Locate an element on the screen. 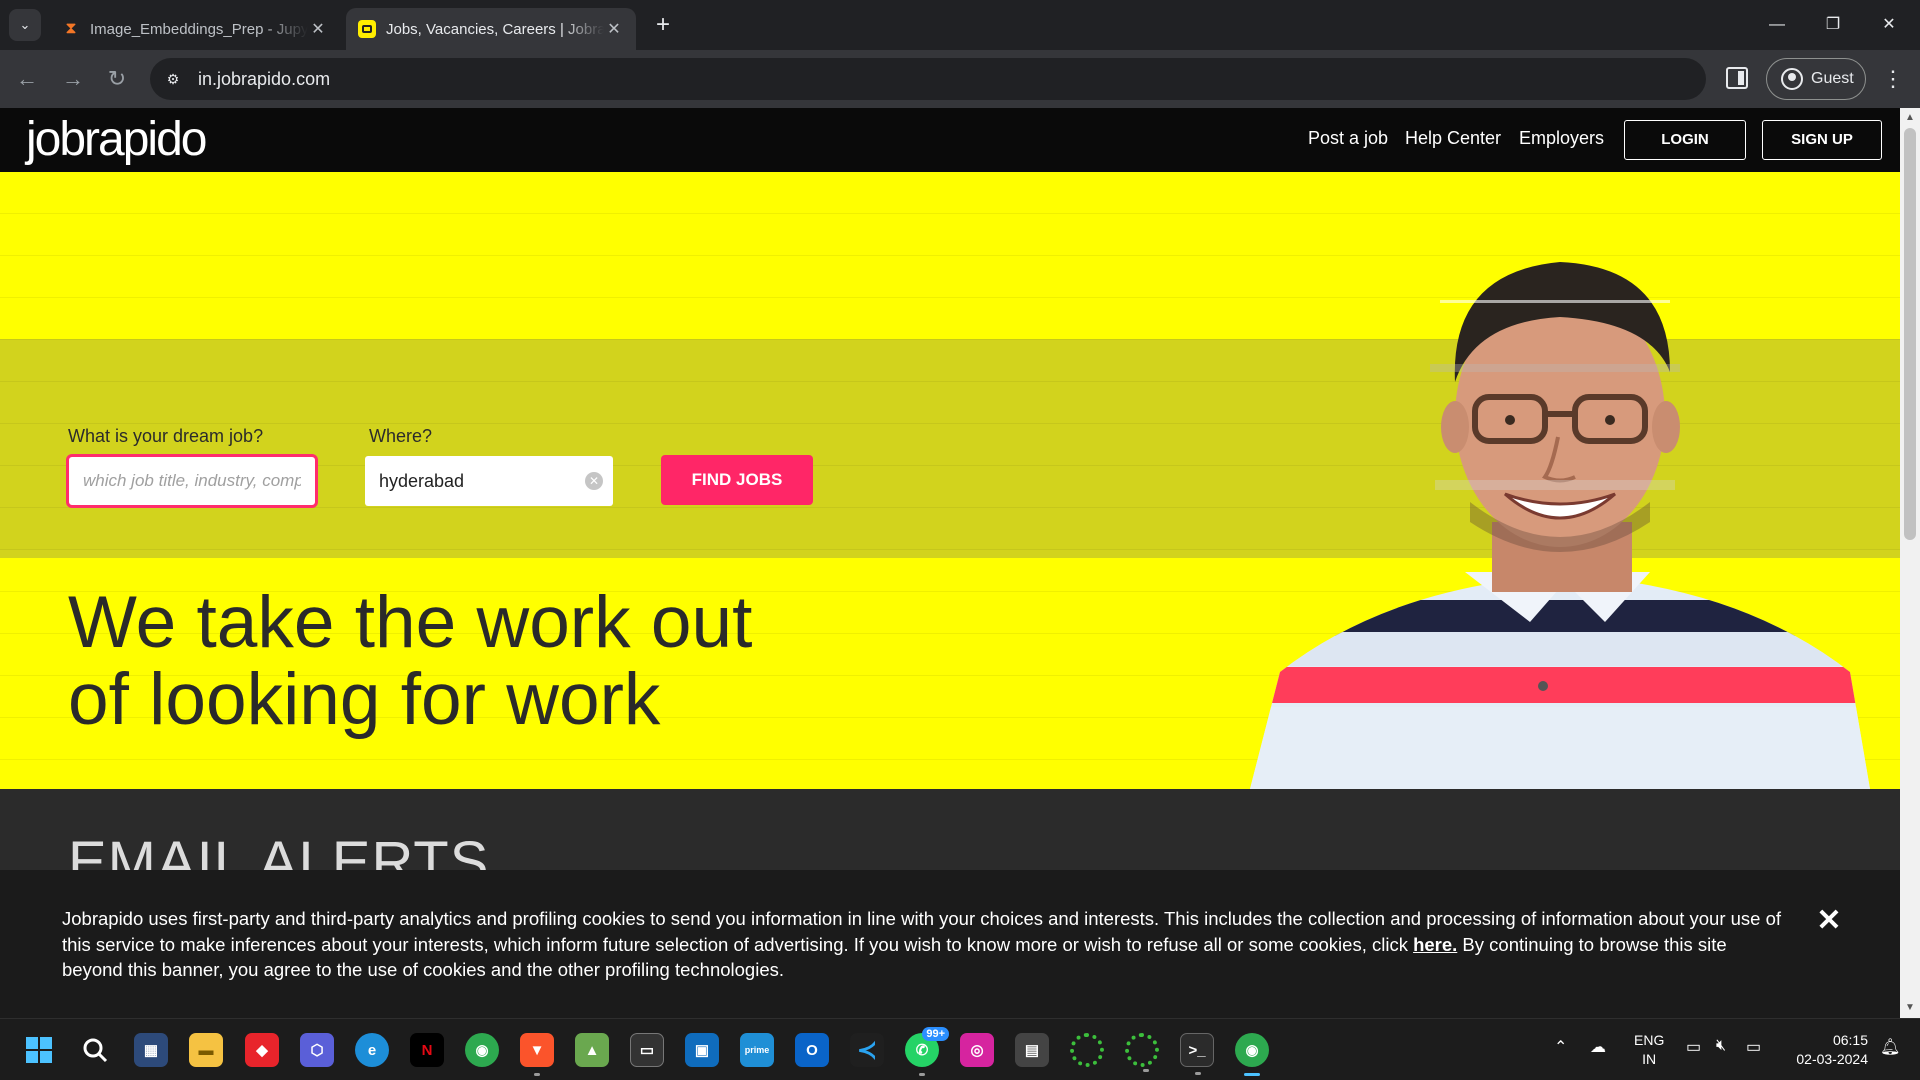 The image size is (1920, 1080). reload-icon: ↻ is located at coordinates (117, 79).